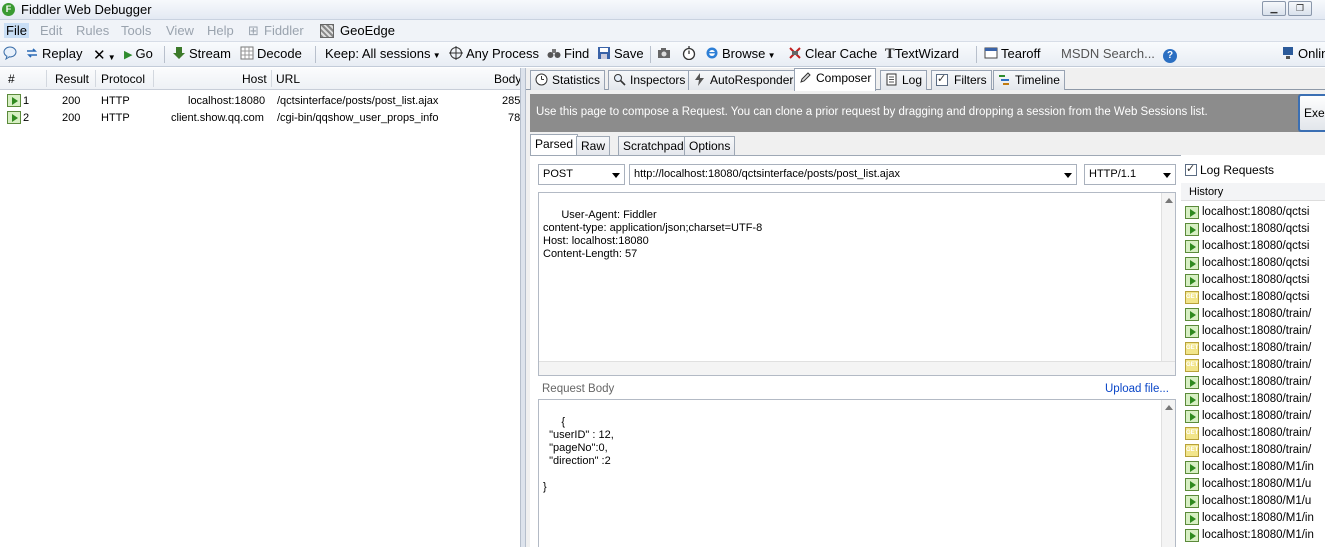  Describe the element at coordinates (658, 80) in the screenshot. I see `tab-inspectors-label: Inspectors` at that location.